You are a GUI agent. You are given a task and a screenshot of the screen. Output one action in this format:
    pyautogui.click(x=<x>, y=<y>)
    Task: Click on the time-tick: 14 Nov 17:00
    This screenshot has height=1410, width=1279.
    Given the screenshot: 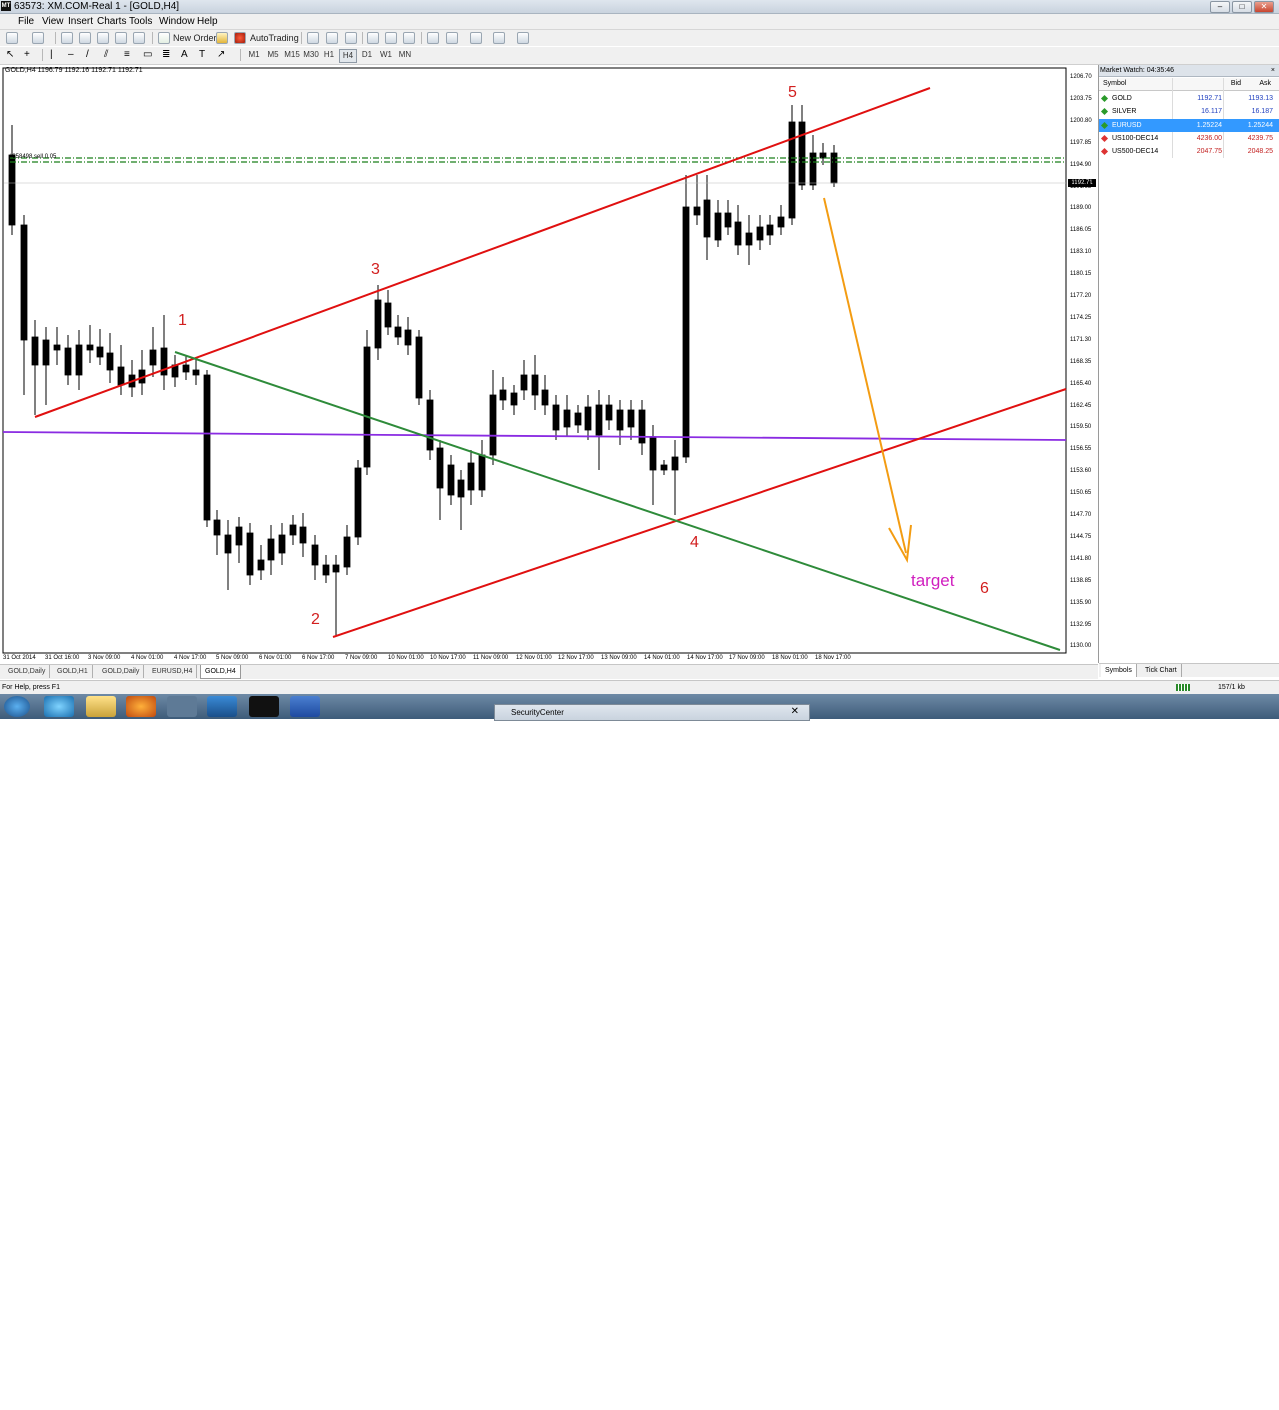 What is the action you would take?
    pyautogui.click(x=705, y=658)
    